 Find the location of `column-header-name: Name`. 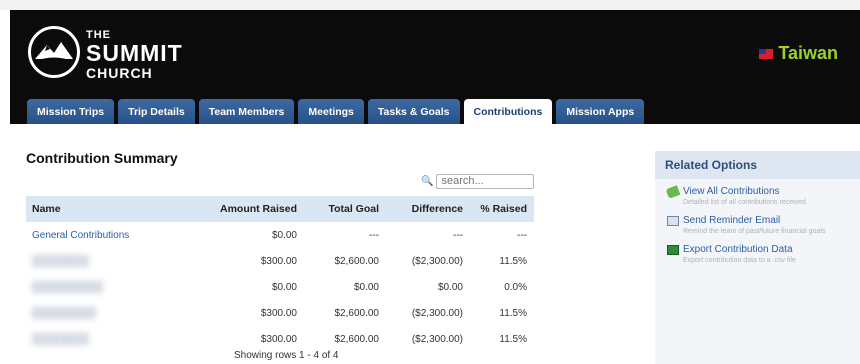

column-header-name: Name is located at coordinates (116, 209).